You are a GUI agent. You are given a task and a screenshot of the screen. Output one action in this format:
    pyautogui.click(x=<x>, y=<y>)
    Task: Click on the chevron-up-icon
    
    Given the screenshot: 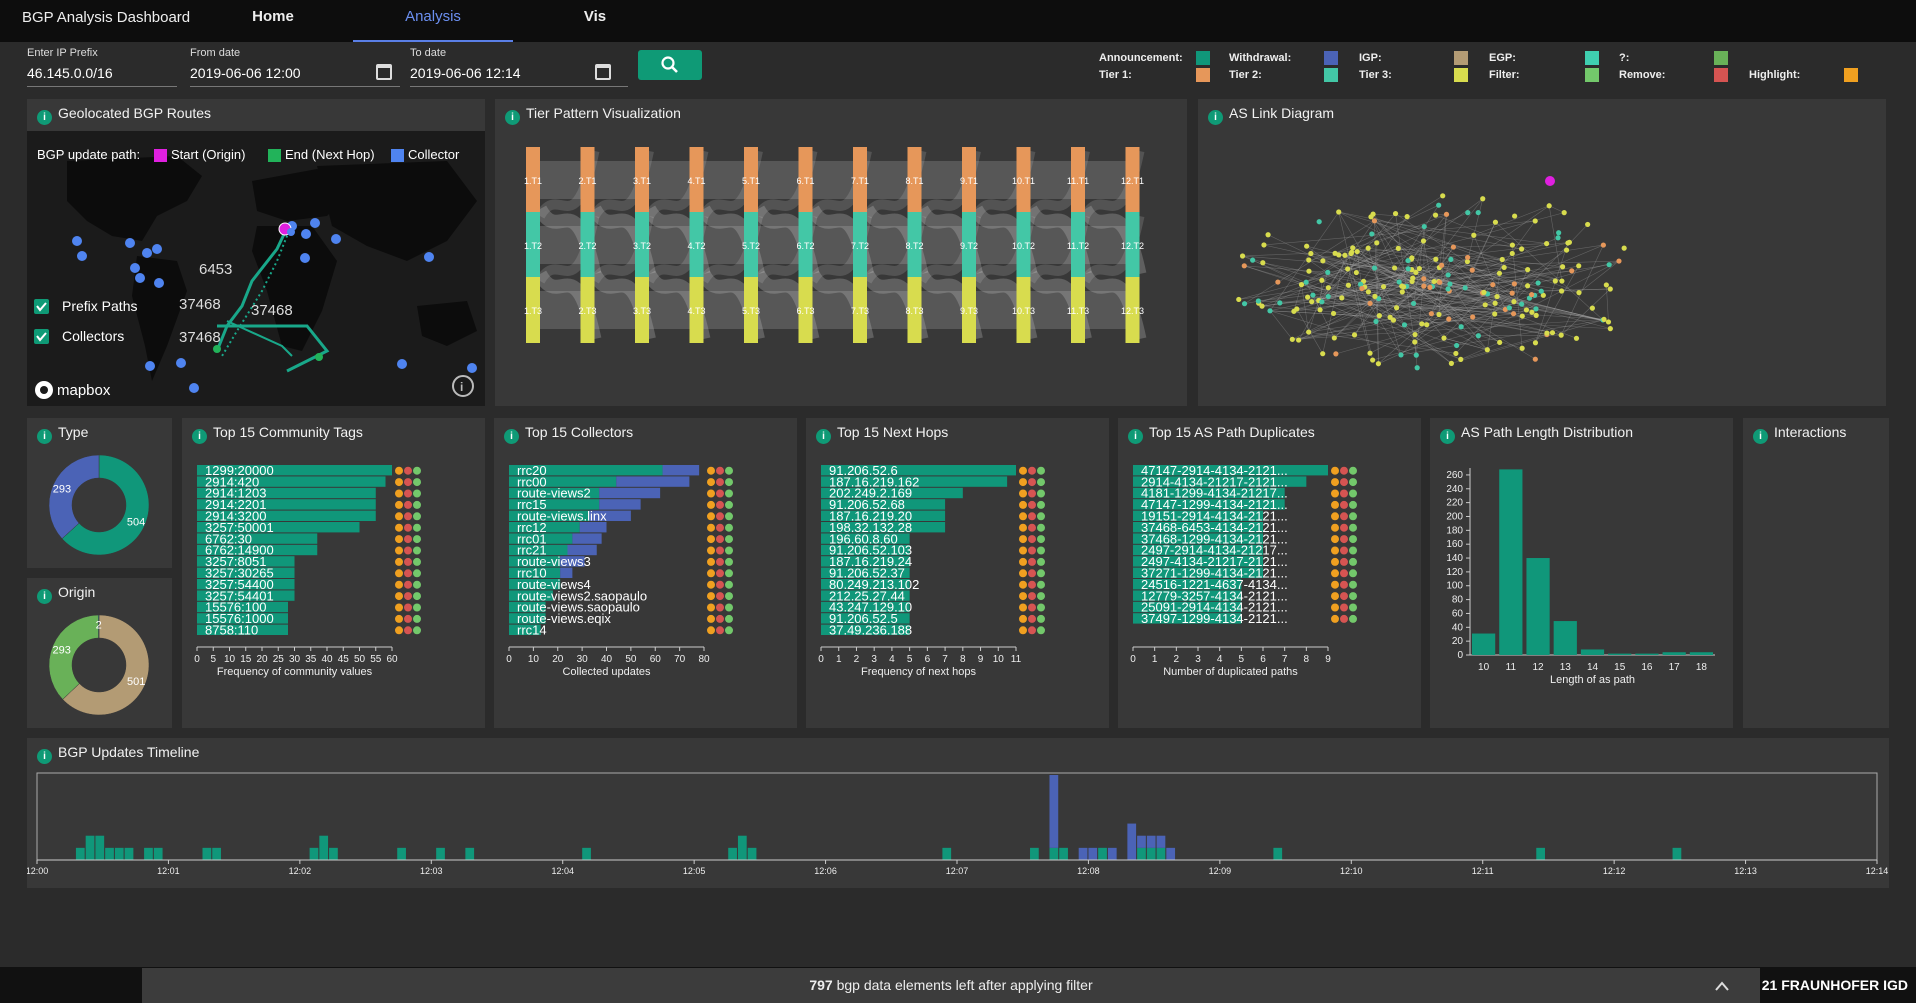 What is the action you would take?
    pyautogui.click(x=1722, y=986)
    